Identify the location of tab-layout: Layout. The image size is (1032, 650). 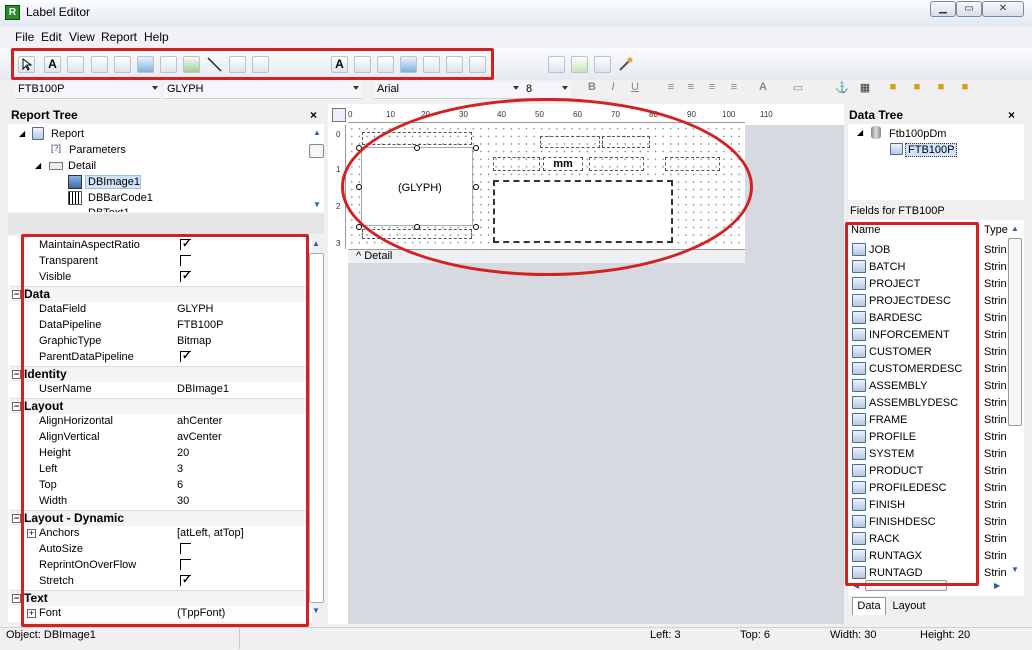
(909, 607).